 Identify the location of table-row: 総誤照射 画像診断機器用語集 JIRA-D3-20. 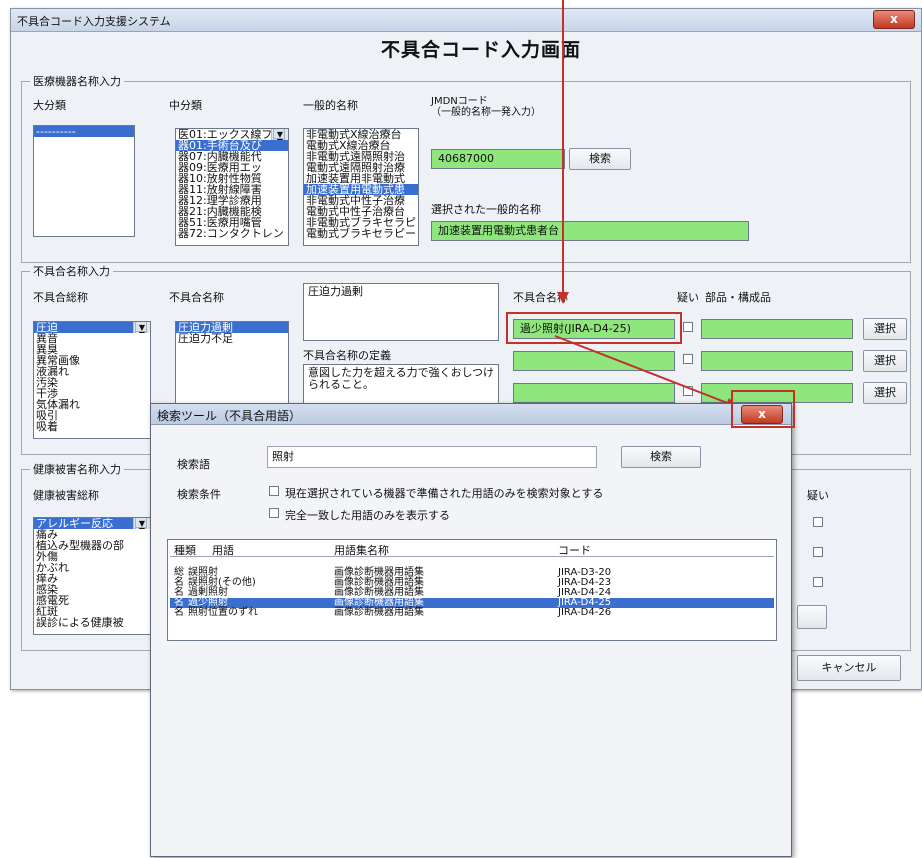
(472, 573).